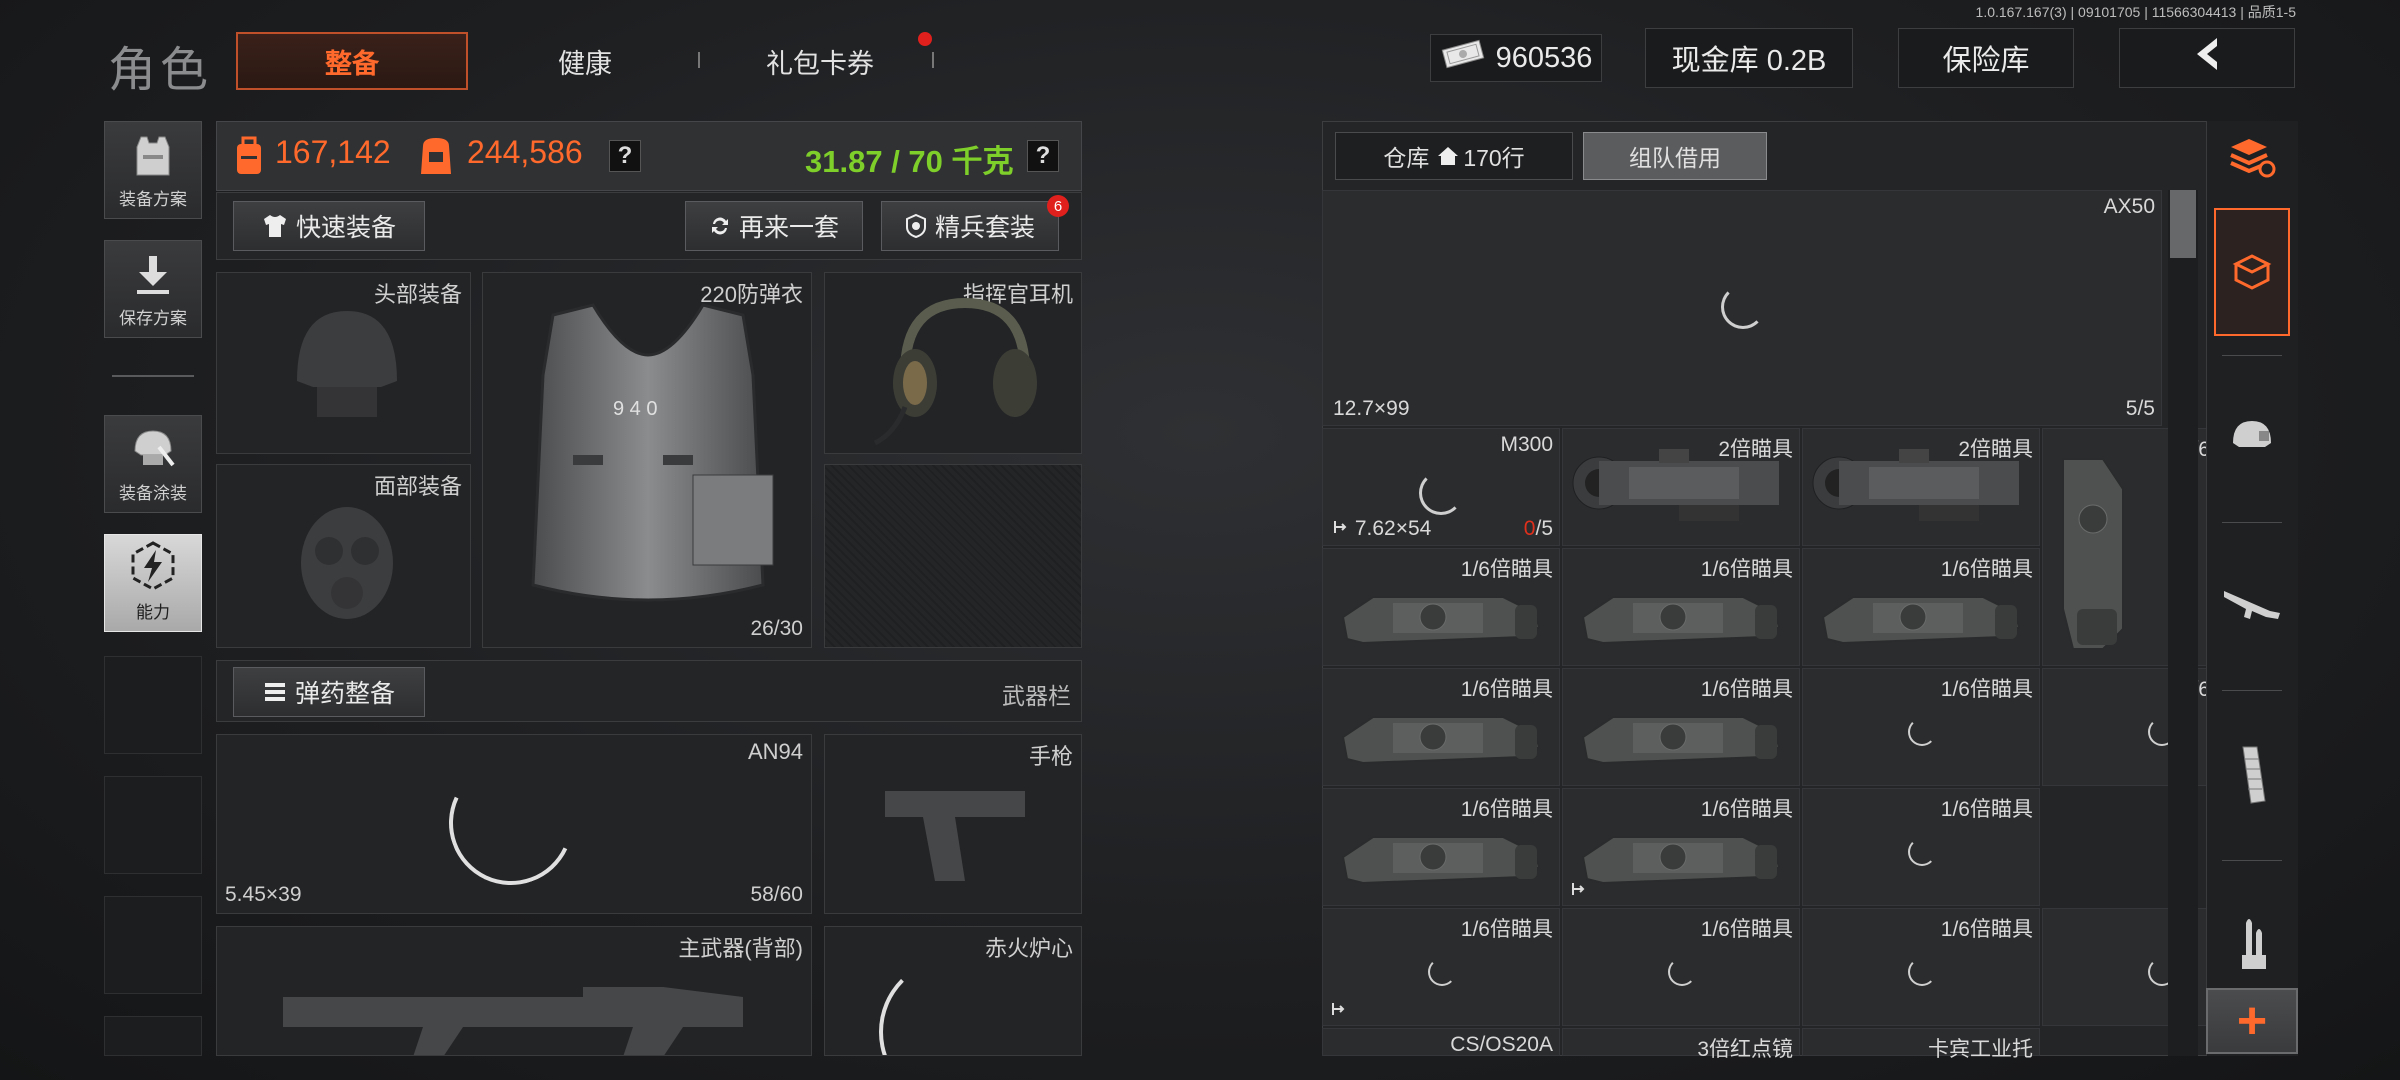  What do you see at coordinates (776, 894) in the screenshot?
I see `primary-weapon-ammo: 58/60` at bounding box center [776, 894].